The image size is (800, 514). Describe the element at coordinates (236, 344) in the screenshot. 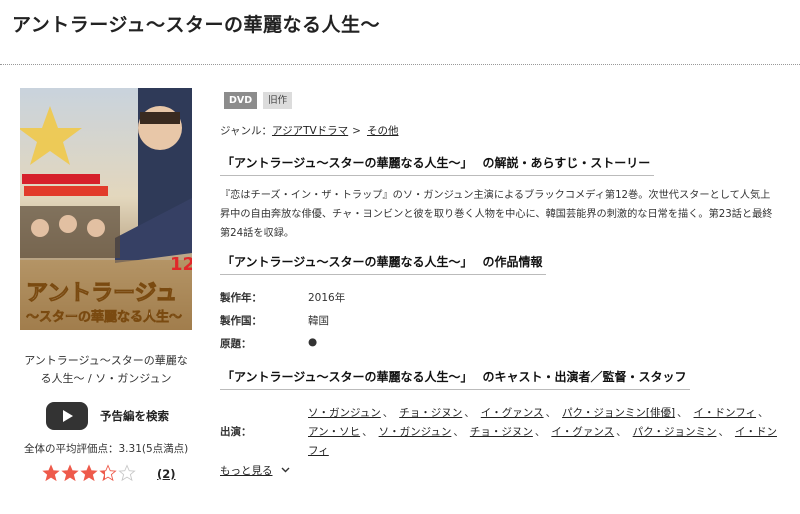

I see `info-key: 原題：` at that location.